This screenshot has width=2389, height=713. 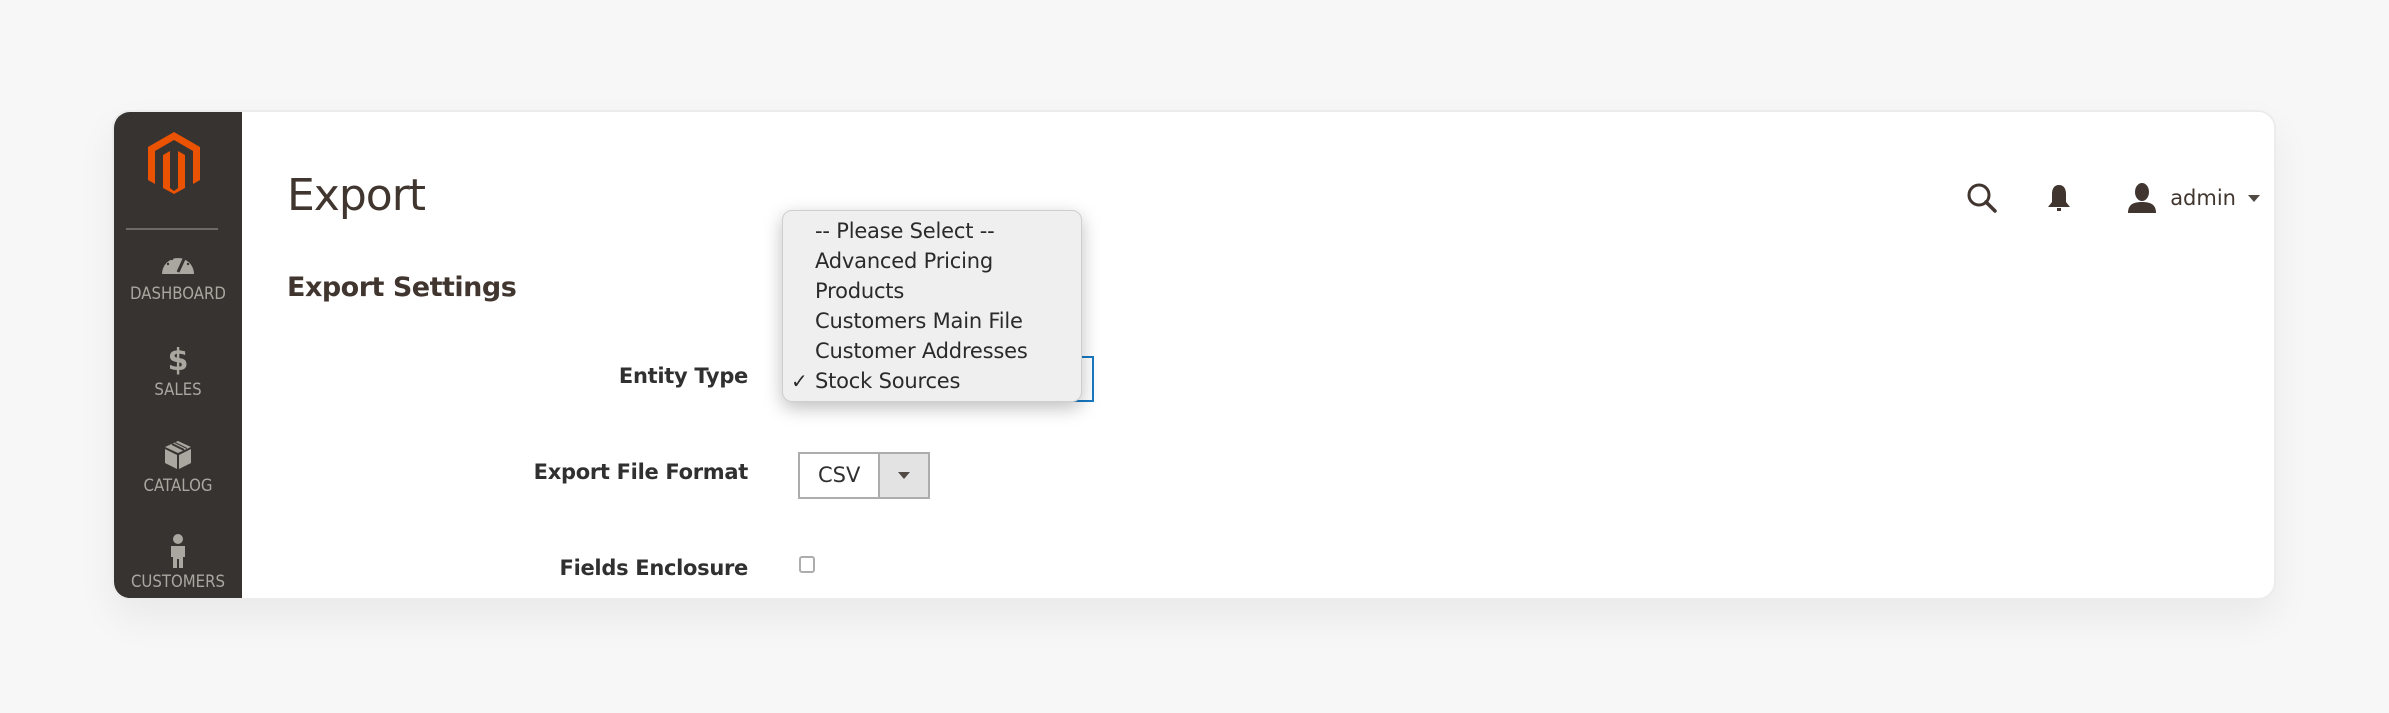 What do you see at coordinates (2142, 198) in the screenshot?
I see `user-icon` at bounding box center [2142, 198].